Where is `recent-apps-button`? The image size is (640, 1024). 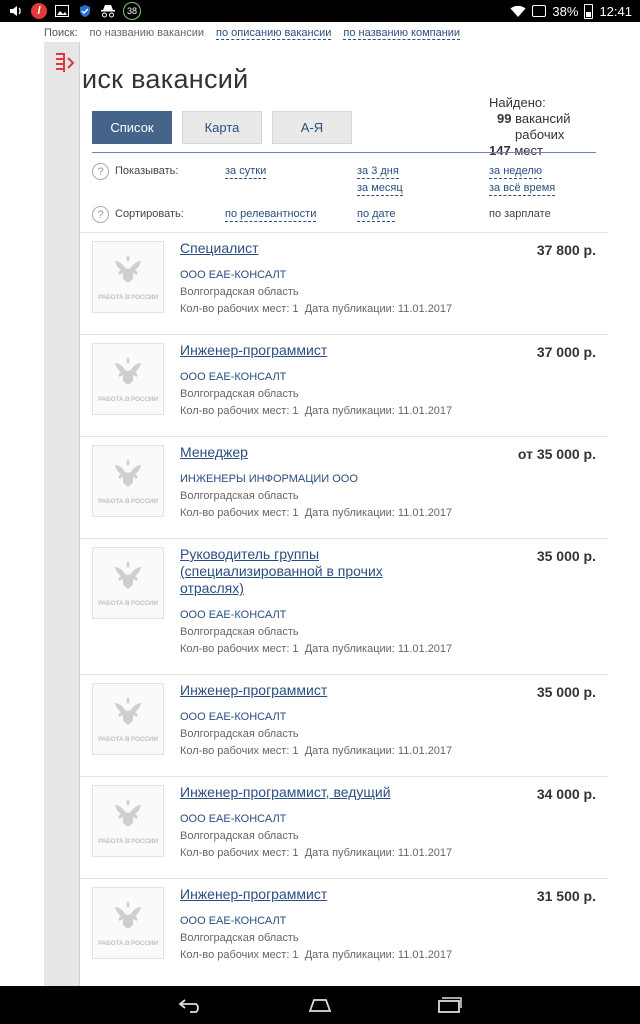
recent-apps-button is located at coordinates (450, 1005).